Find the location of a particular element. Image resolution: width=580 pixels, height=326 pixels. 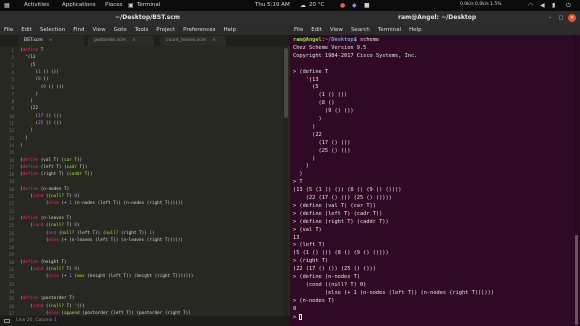

editor-tab: postorder.scm × is located at coordinates (121, 41).